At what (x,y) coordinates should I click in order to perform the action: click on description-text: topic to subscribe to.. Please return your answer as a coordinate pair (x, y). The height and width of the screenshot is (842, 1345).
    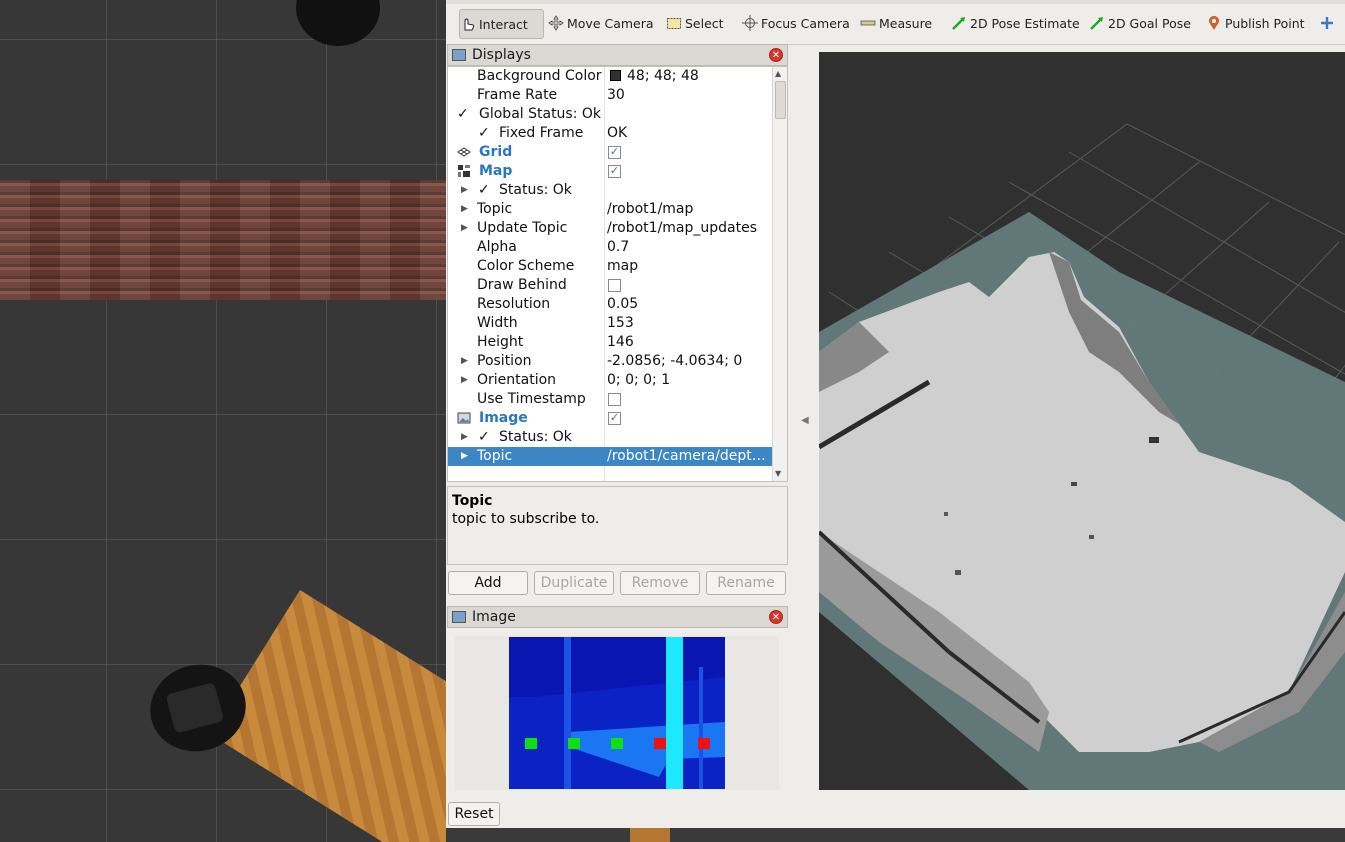
    Looking at the image, I should click on (526, 519).